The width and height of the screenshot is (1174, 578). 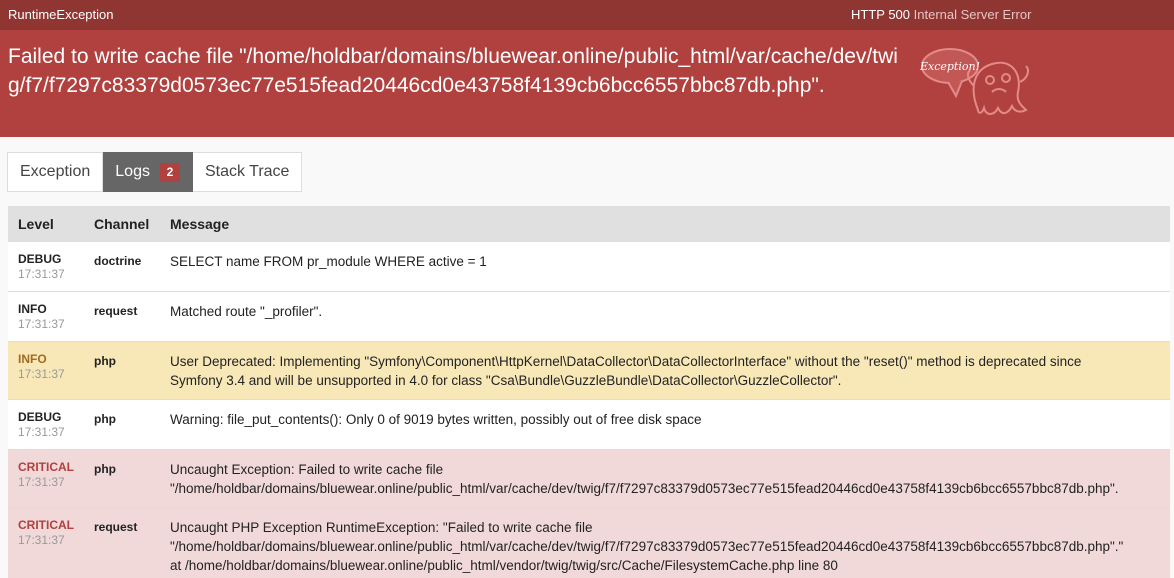 I want to click on tab-label: Exception, so click(x=55, y=171).